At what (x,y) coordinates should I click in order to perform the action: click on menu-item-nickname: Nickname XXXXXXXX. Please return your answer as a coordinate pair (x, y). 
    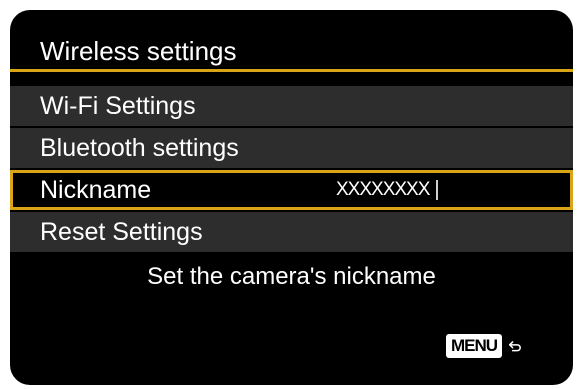
    Looking at the image, I should click on (291, 190).